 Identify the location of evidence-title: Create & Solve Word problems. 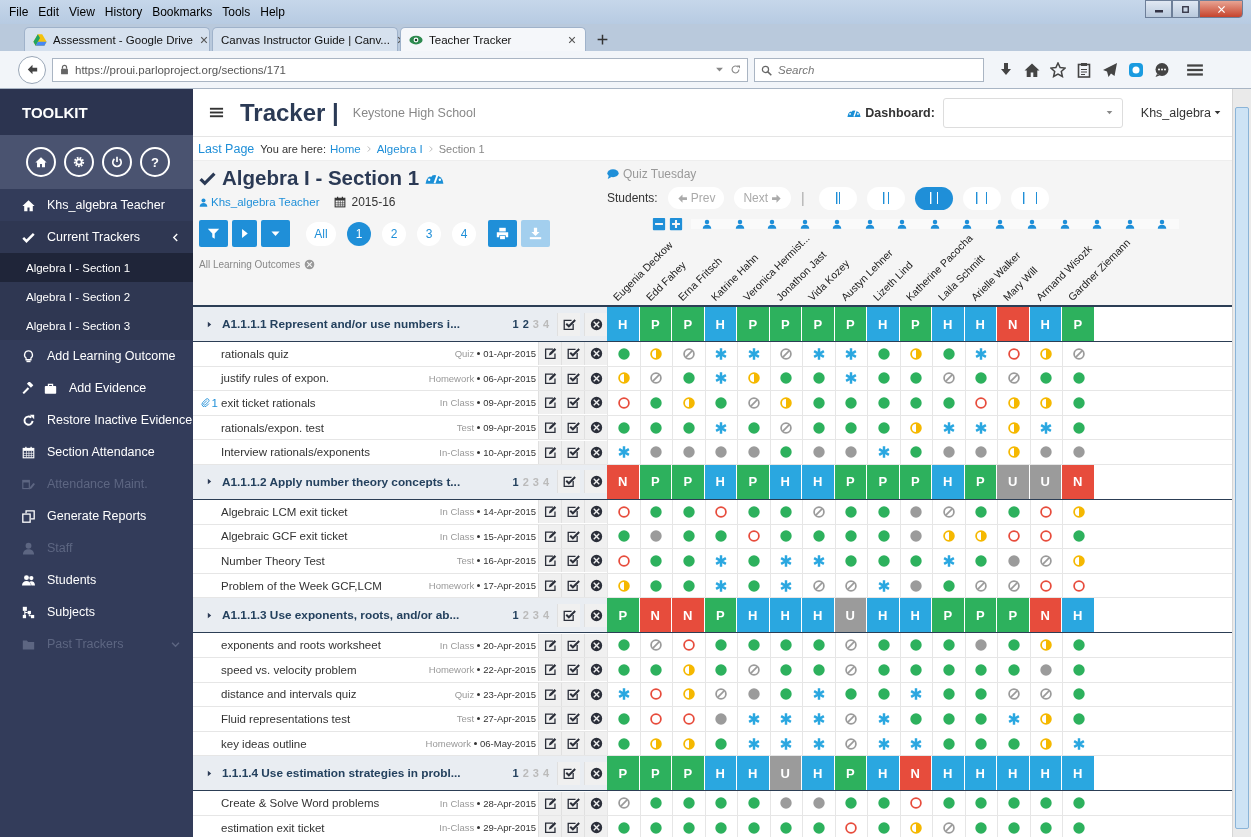
(300, 803).